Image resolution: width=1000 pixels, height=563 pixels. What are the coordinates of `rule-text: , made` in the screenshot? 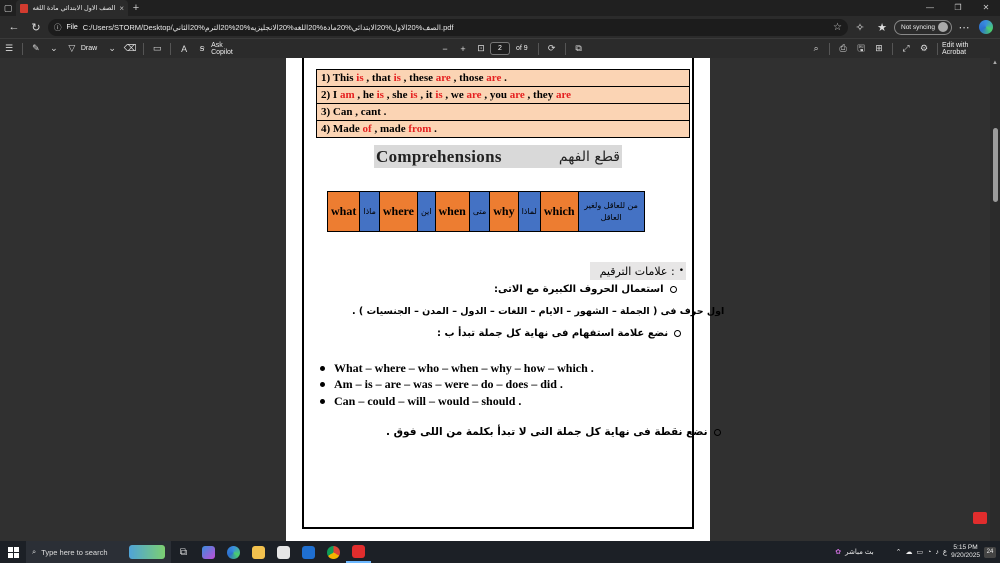 It's located at (390, 129).